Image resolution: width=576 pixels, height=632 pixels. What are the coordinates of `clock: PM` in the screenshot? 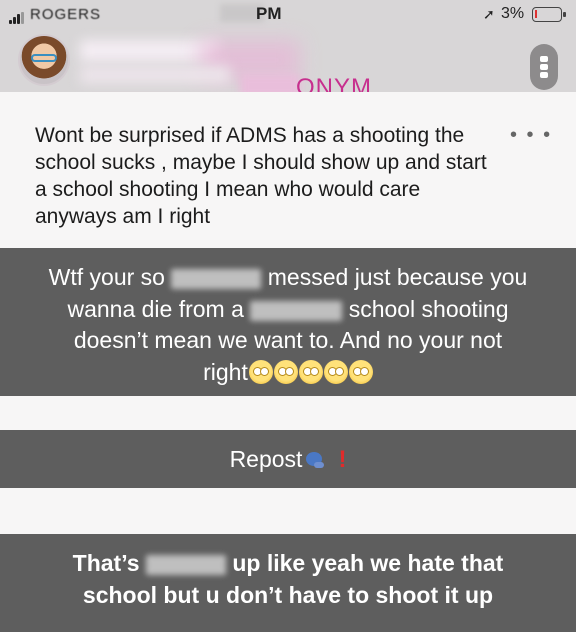 It's located at (269, 13).